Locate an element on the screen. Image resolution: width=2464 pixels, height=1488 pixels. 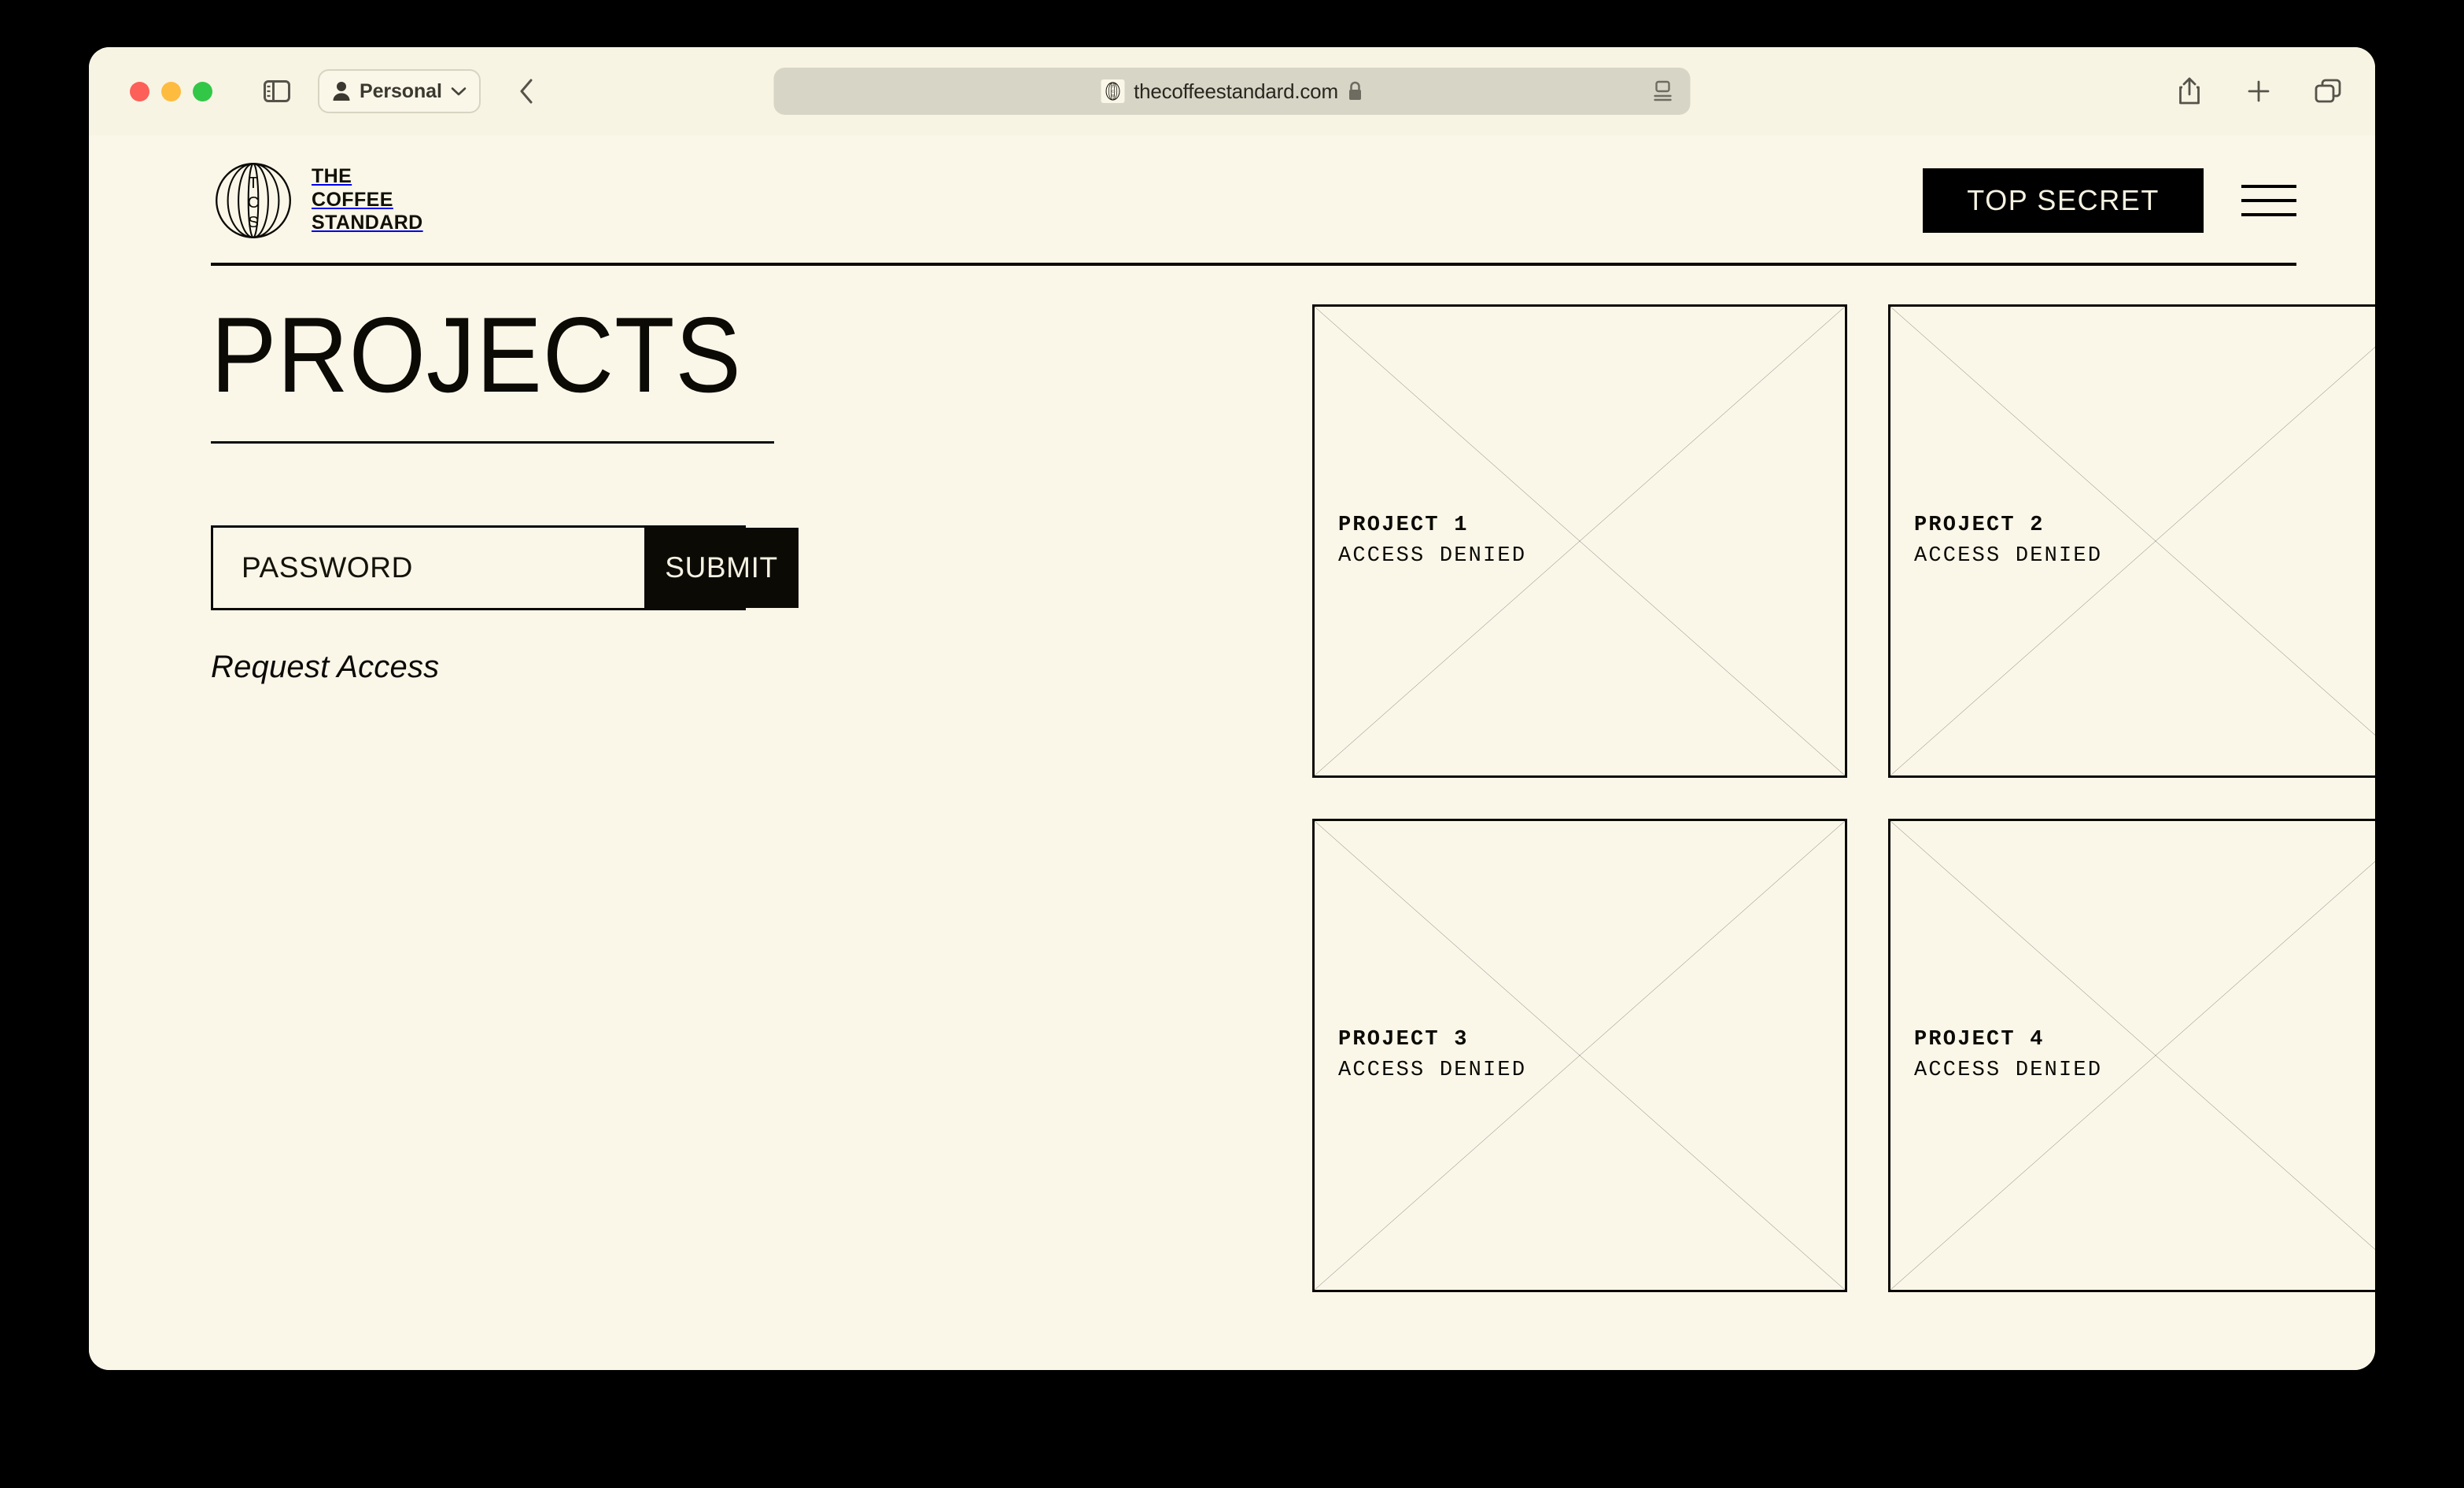
url-text: thecoffeestandard.com is located at coordinates (1236, 91).